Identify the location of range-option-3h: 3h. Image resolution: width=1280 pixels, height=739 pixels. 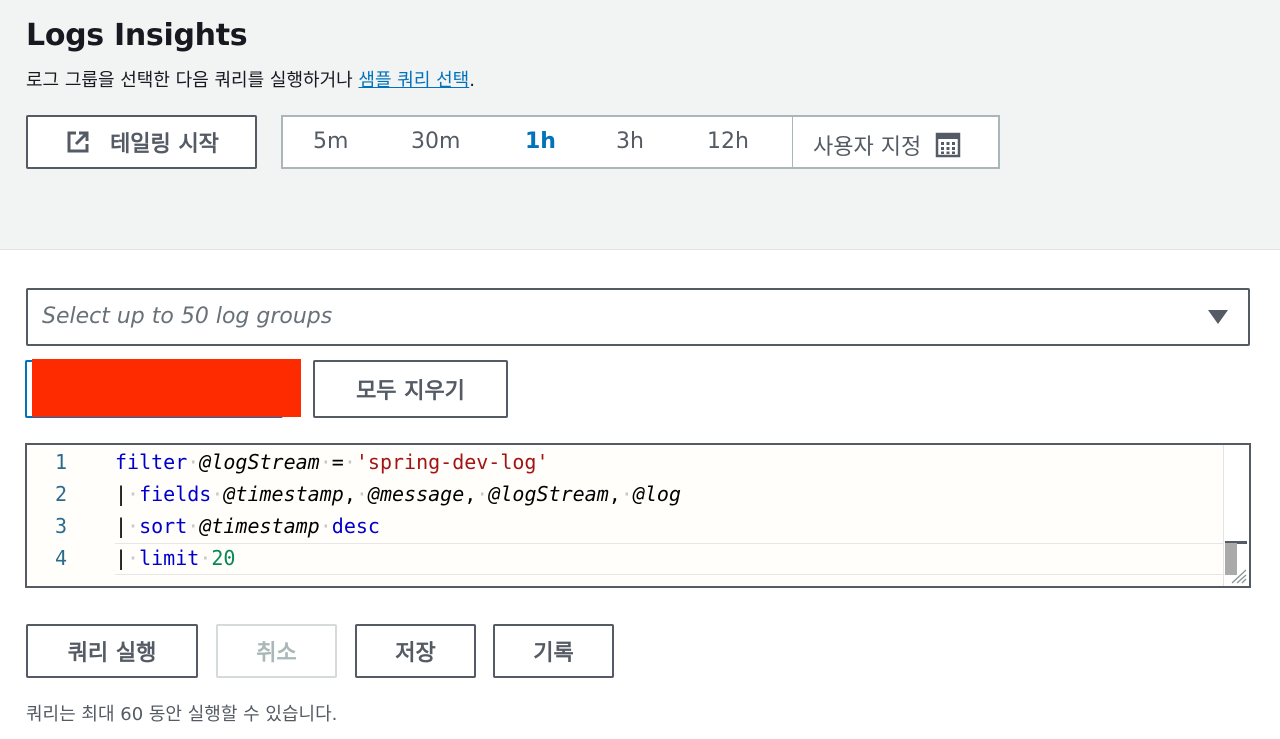
(630, 141).